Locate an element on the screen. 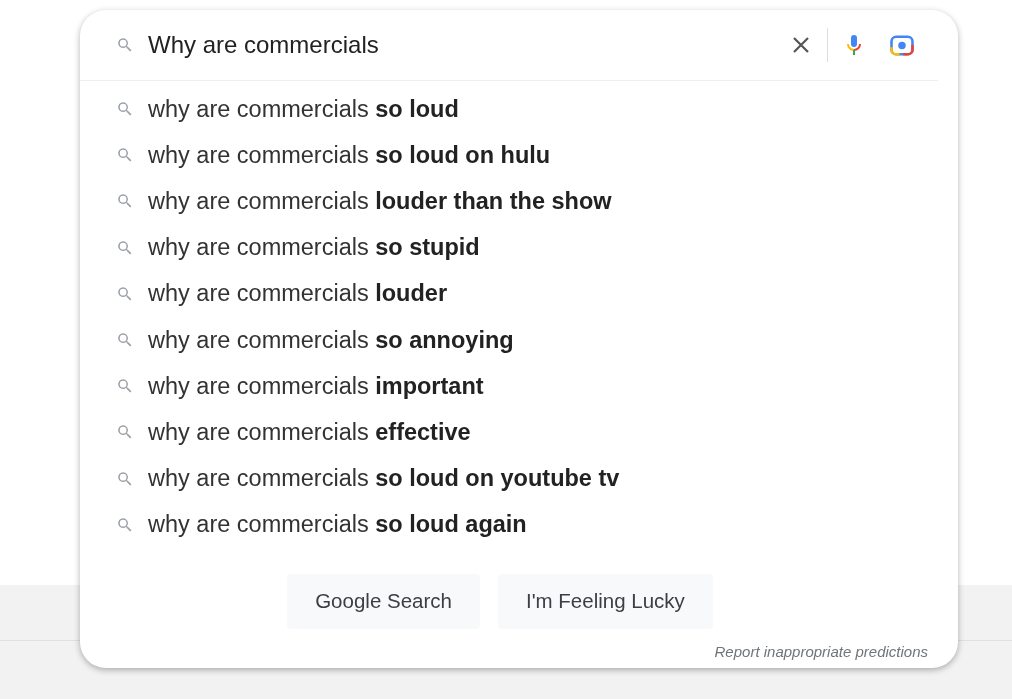 This screenshot has height=699, width=1012. suggestion-text: why are commercials louder is located at coordinates (298, 294).